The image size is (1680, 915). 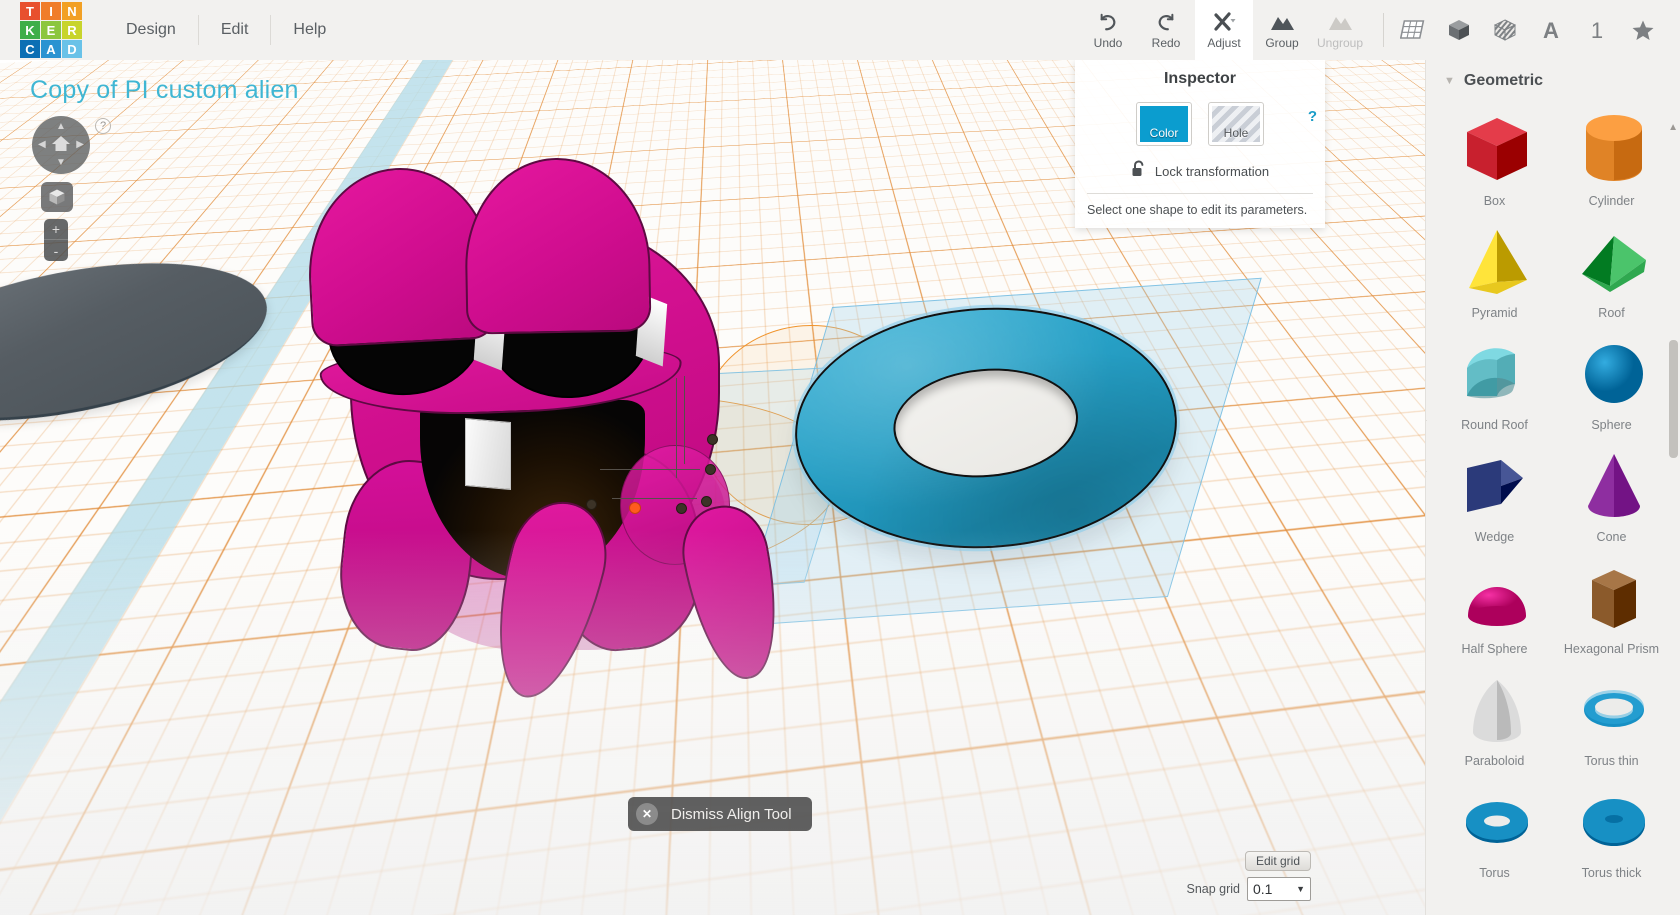 I want to click on view-up-arrow-icon: ▲, so click(x=61, y=127).